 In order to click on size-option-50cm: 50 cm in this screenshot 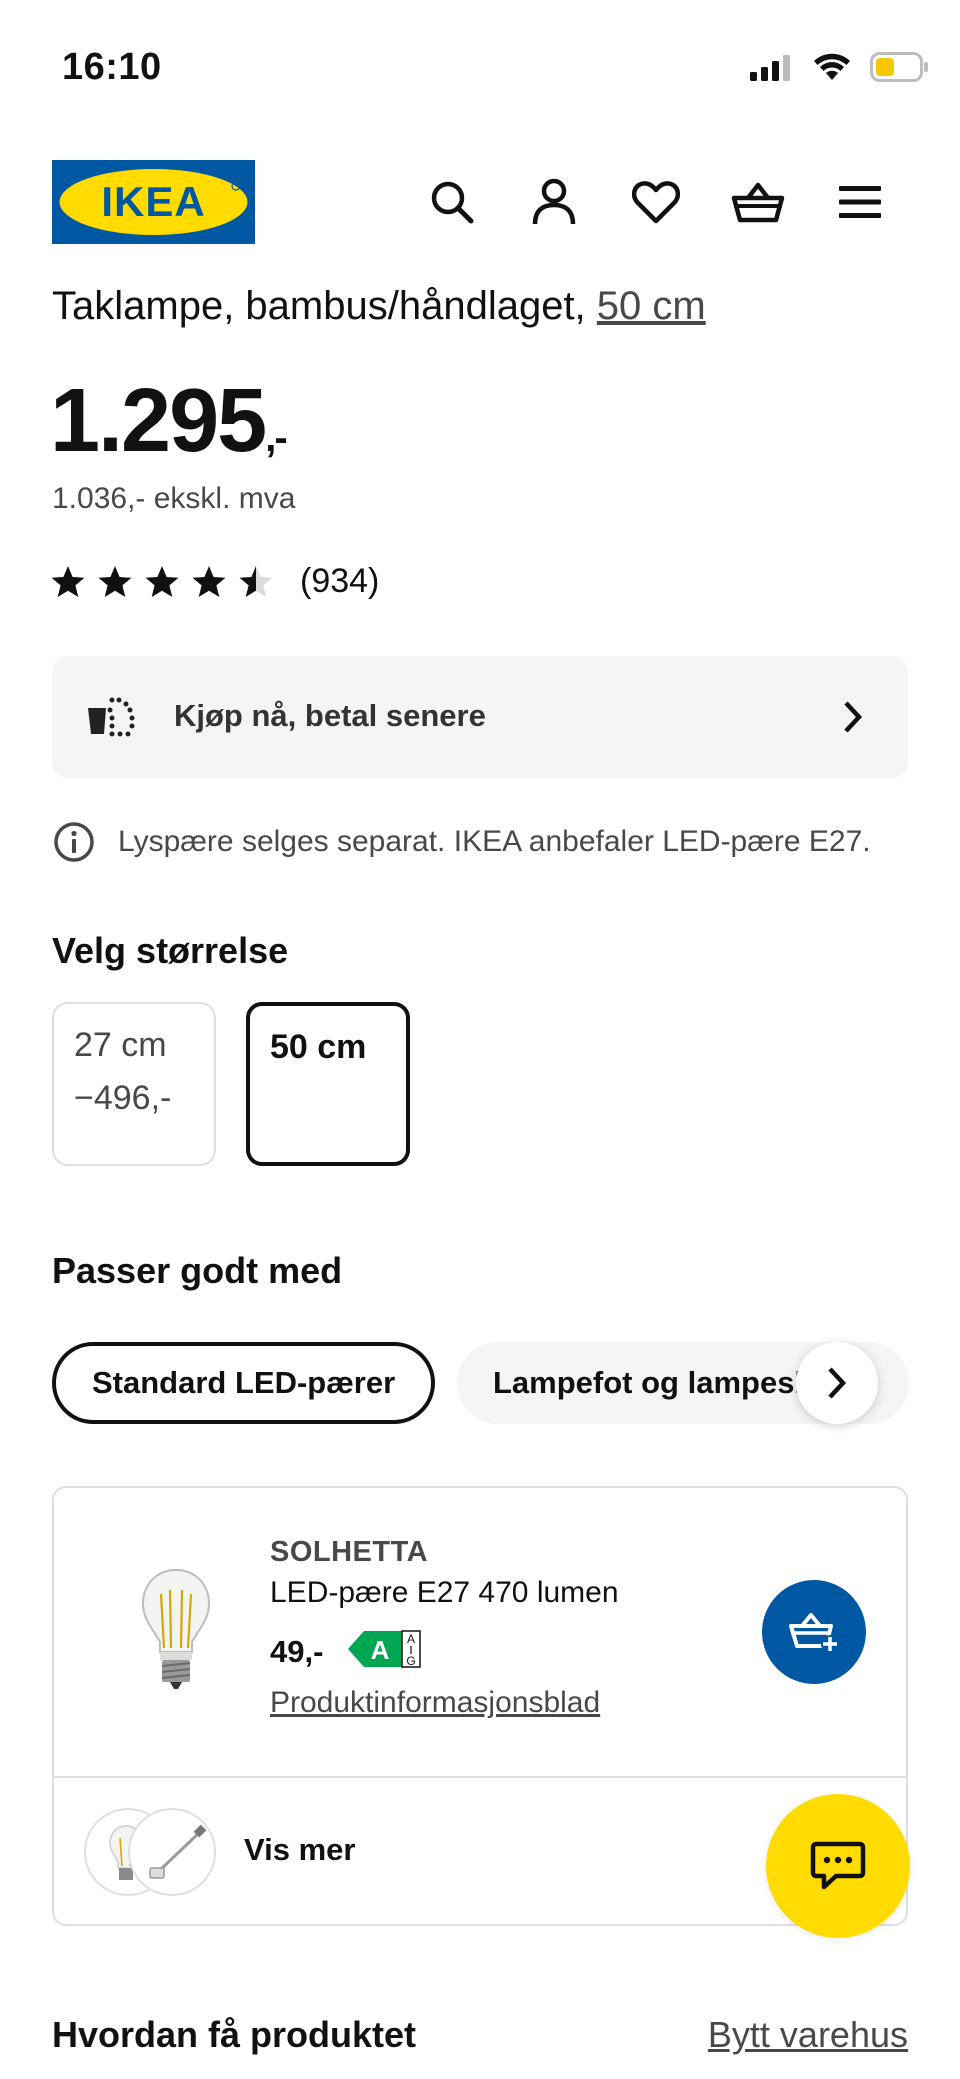, I will do `click(328, 1084)`.